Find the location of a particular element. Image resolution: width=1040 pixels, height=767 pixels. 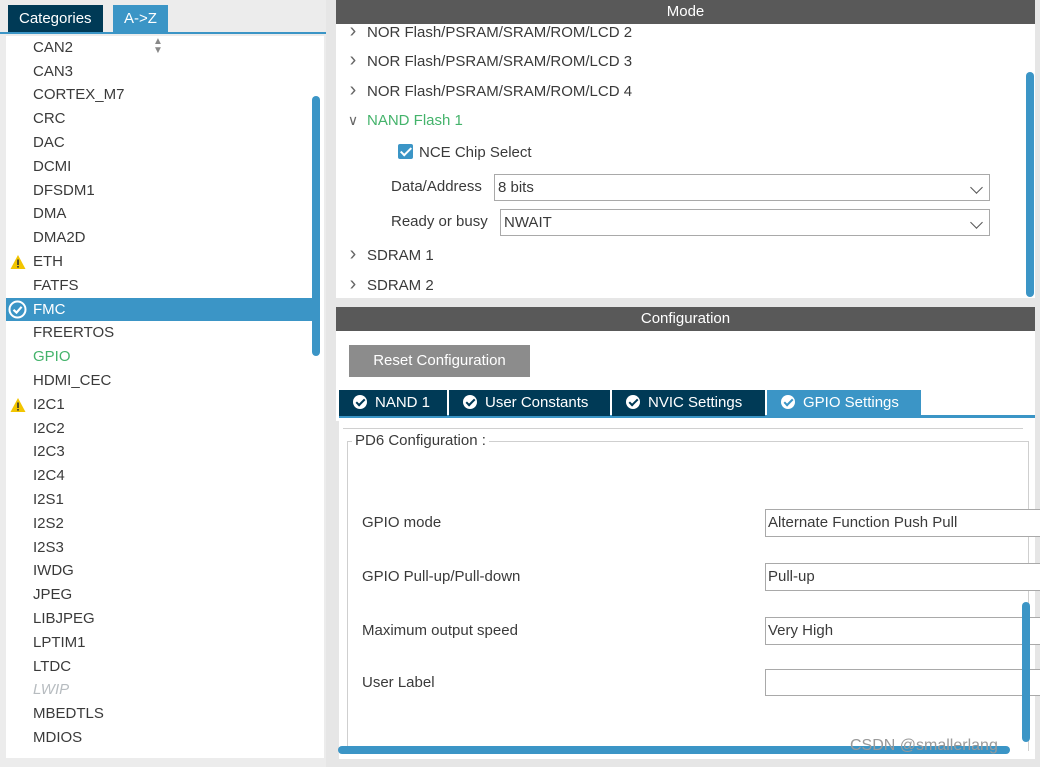

data-address-select: 8 bits is located at coordinates (742, 187).